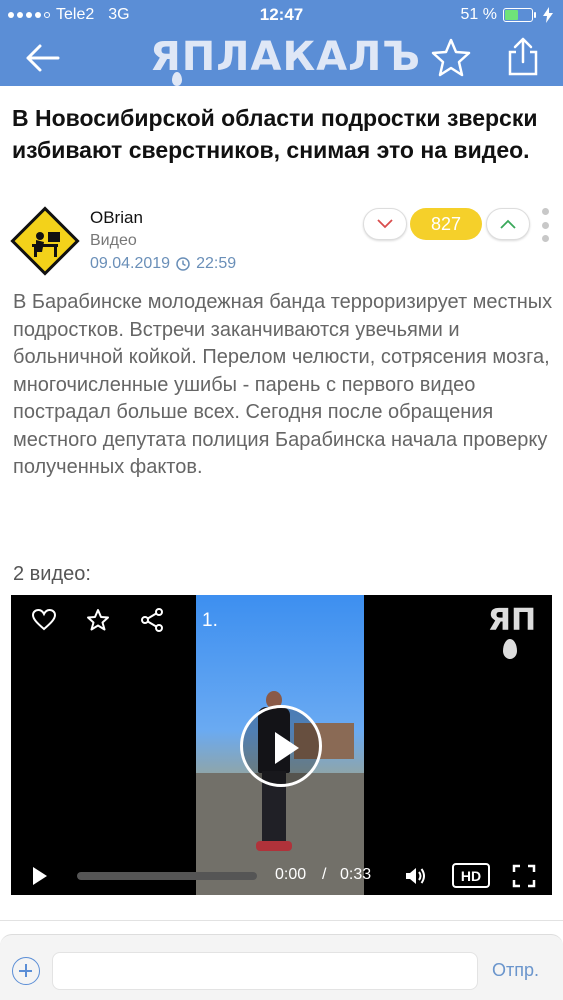 The image size is (563, 1000). I want to click on back-button, so click(42, 58).